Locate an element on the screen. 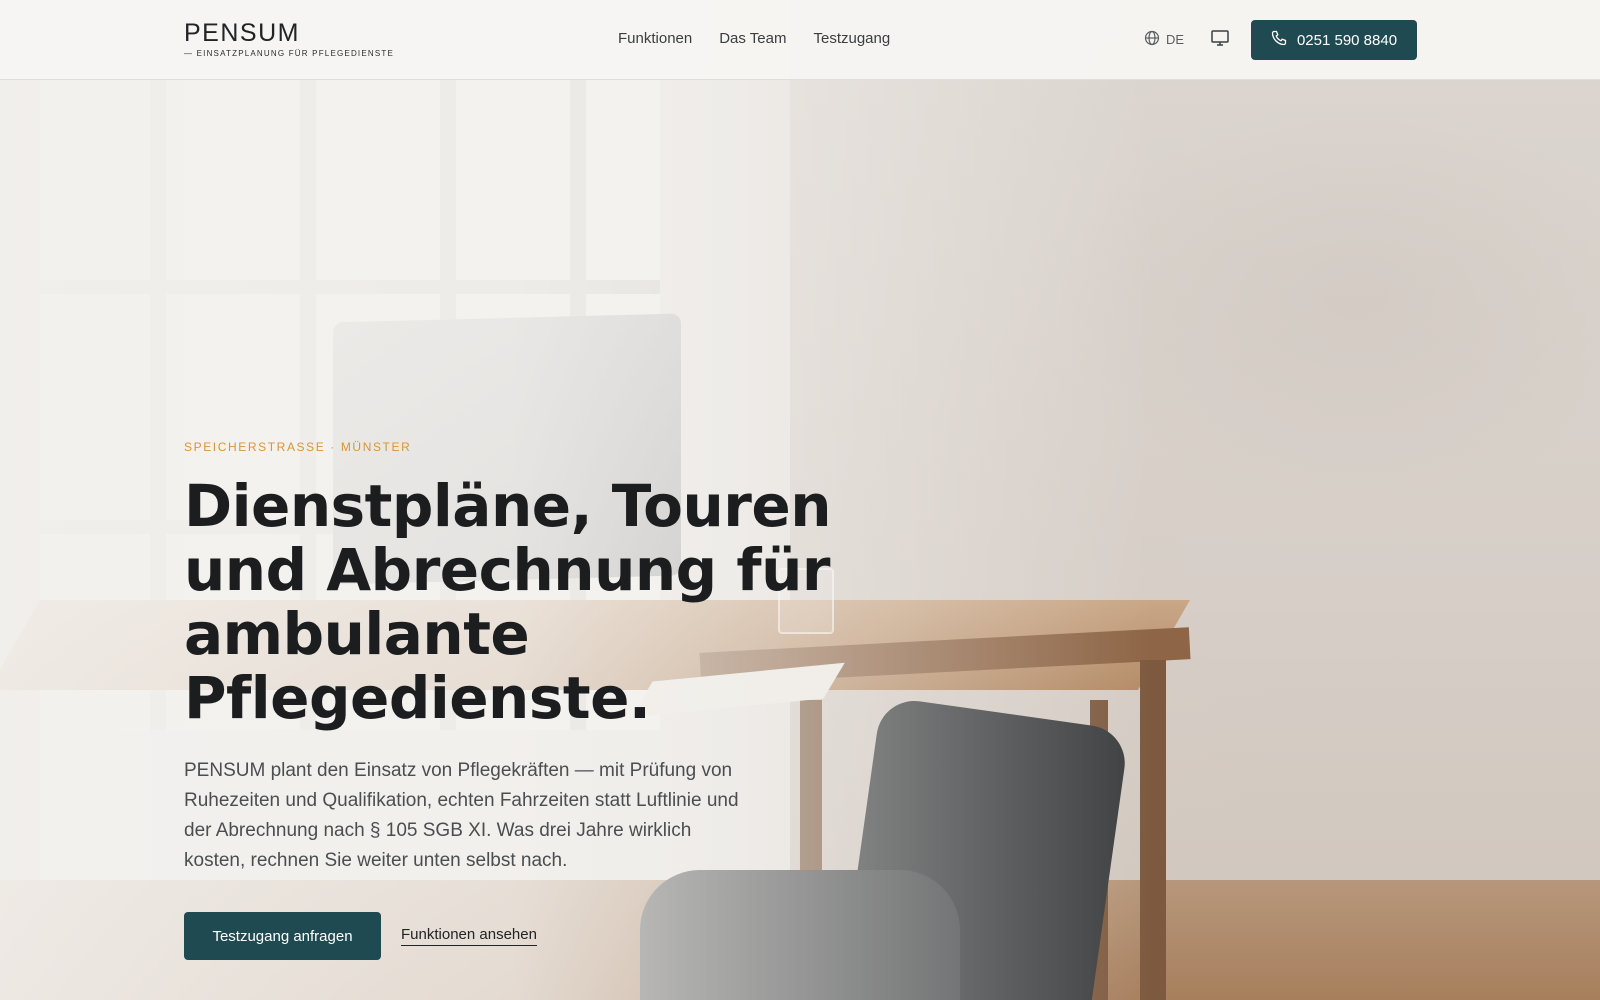 The image size is (1600, 1000). nav-link-testzugang: Testzugang is located at coordinates (851, 38).